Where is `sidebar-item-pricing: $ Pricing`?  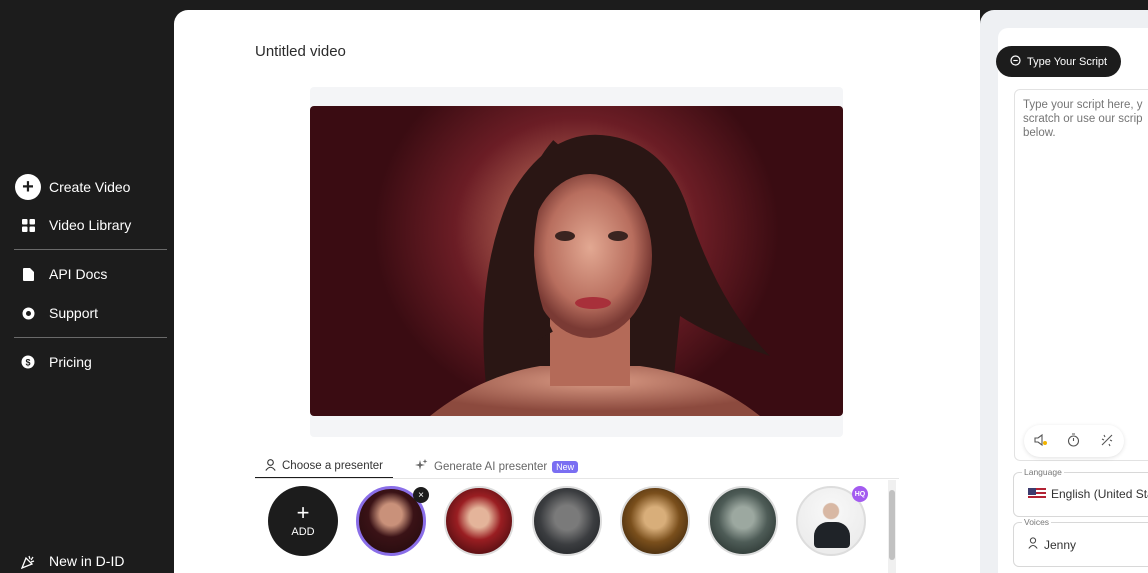
sidebar-item-pricing: $ Pricing is located at coordinates (53, 362).